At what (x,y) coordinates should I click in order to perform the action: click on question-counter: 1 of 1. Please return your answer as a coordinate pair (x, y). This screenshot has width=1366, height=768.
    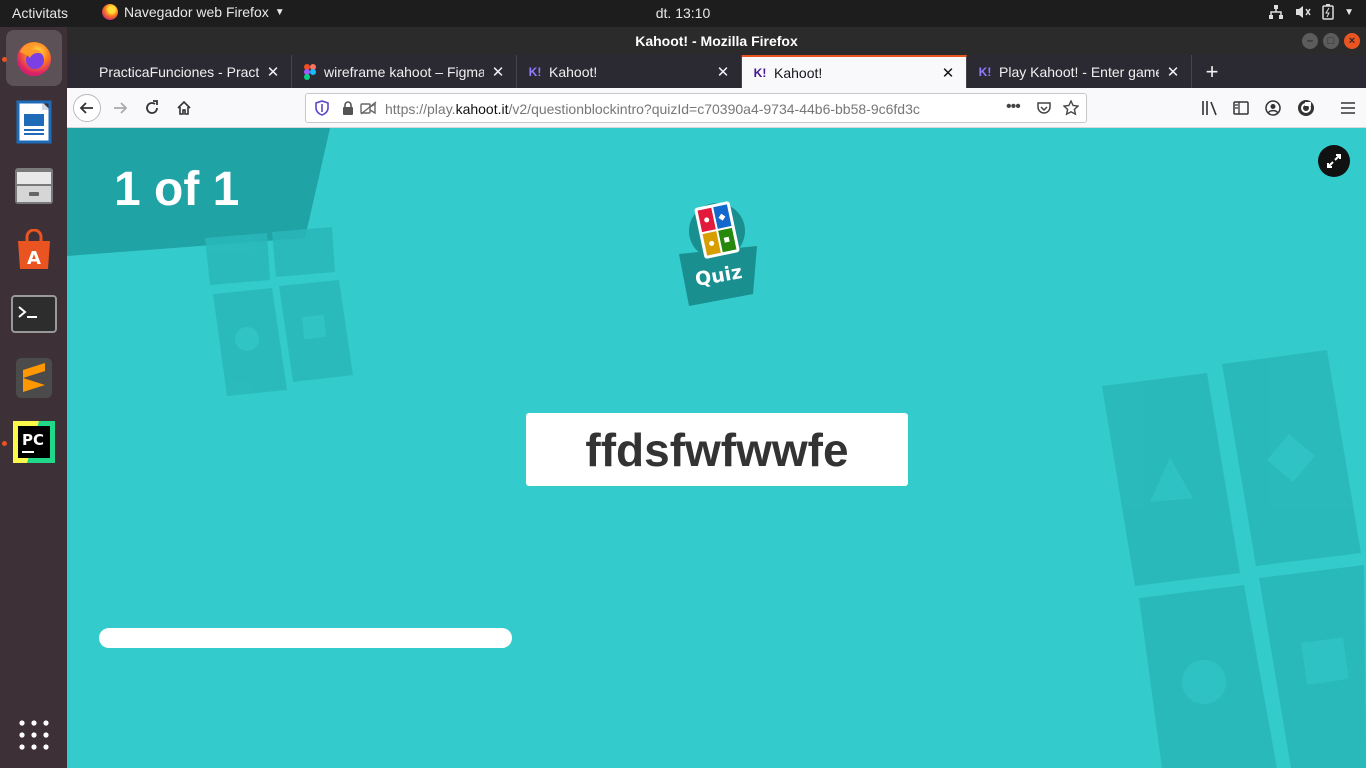
    Looking at the image, I should click on (177, 189).